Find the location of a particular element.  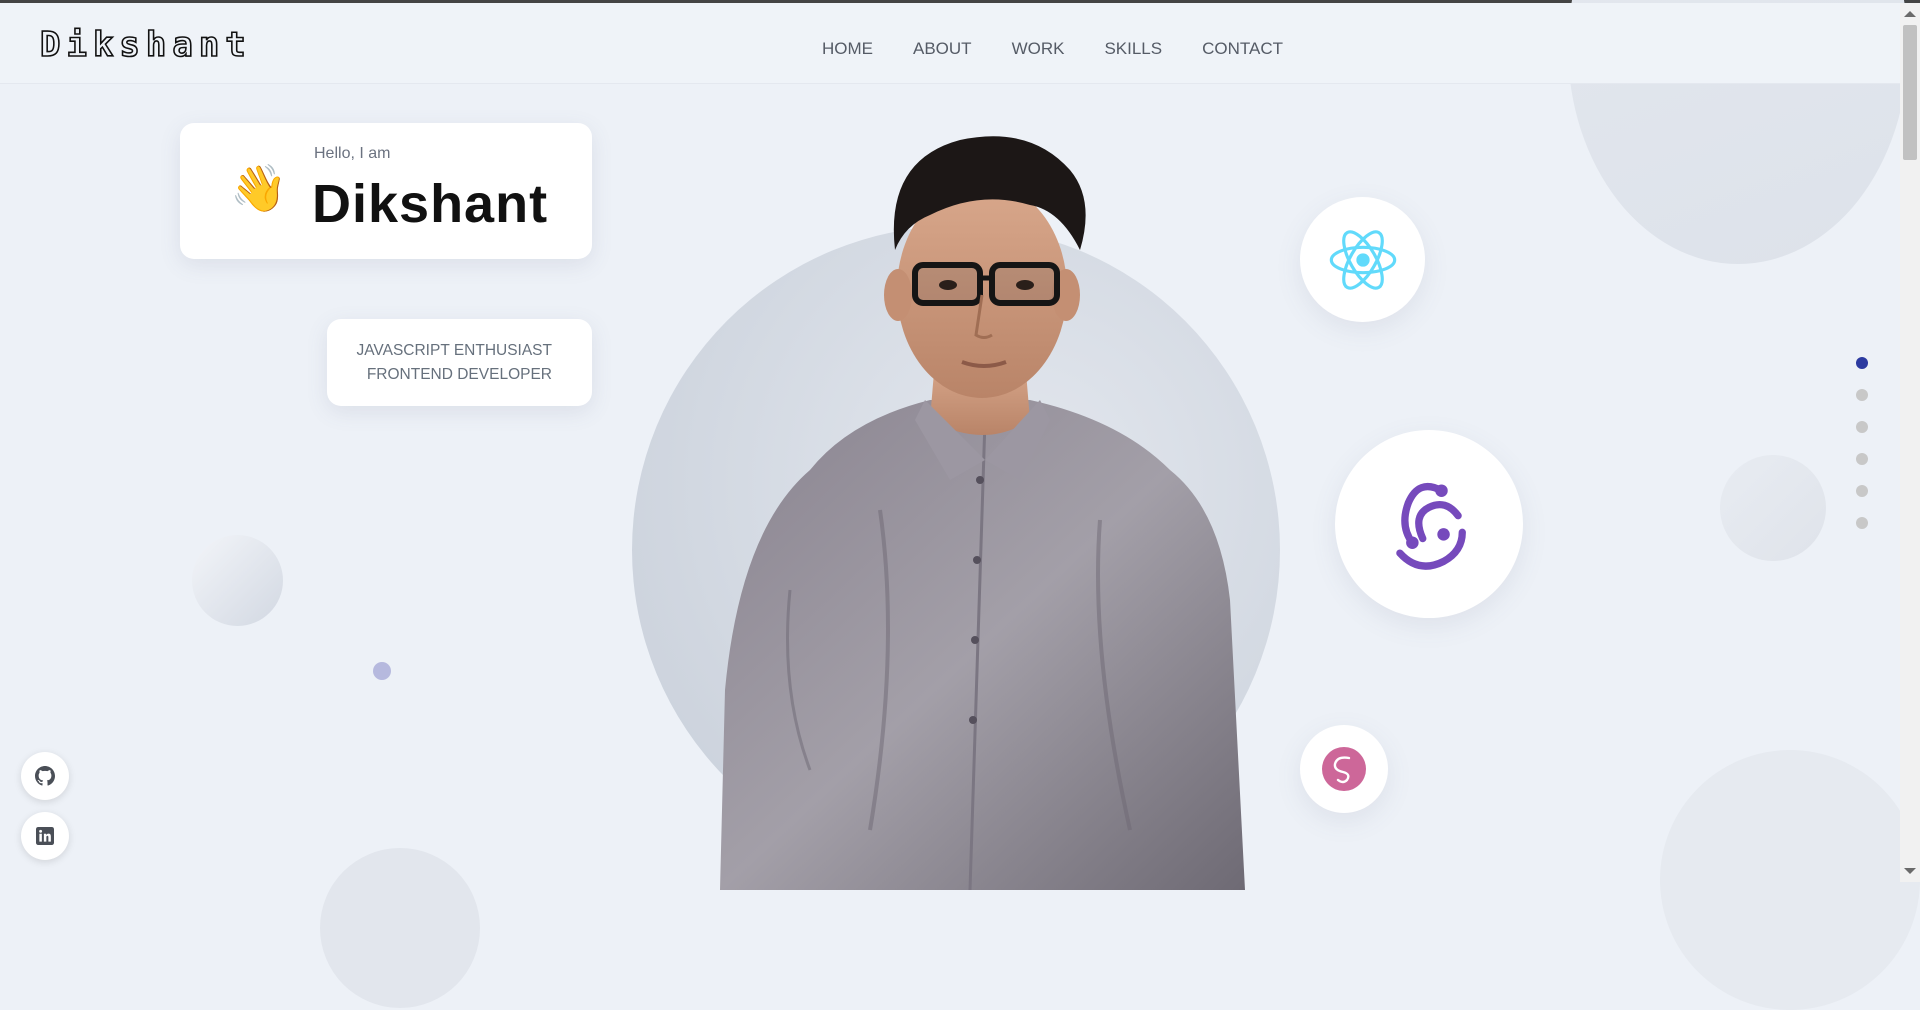

role-text: FRONTEND DEVELOPER is located at coordinates (459, 374).